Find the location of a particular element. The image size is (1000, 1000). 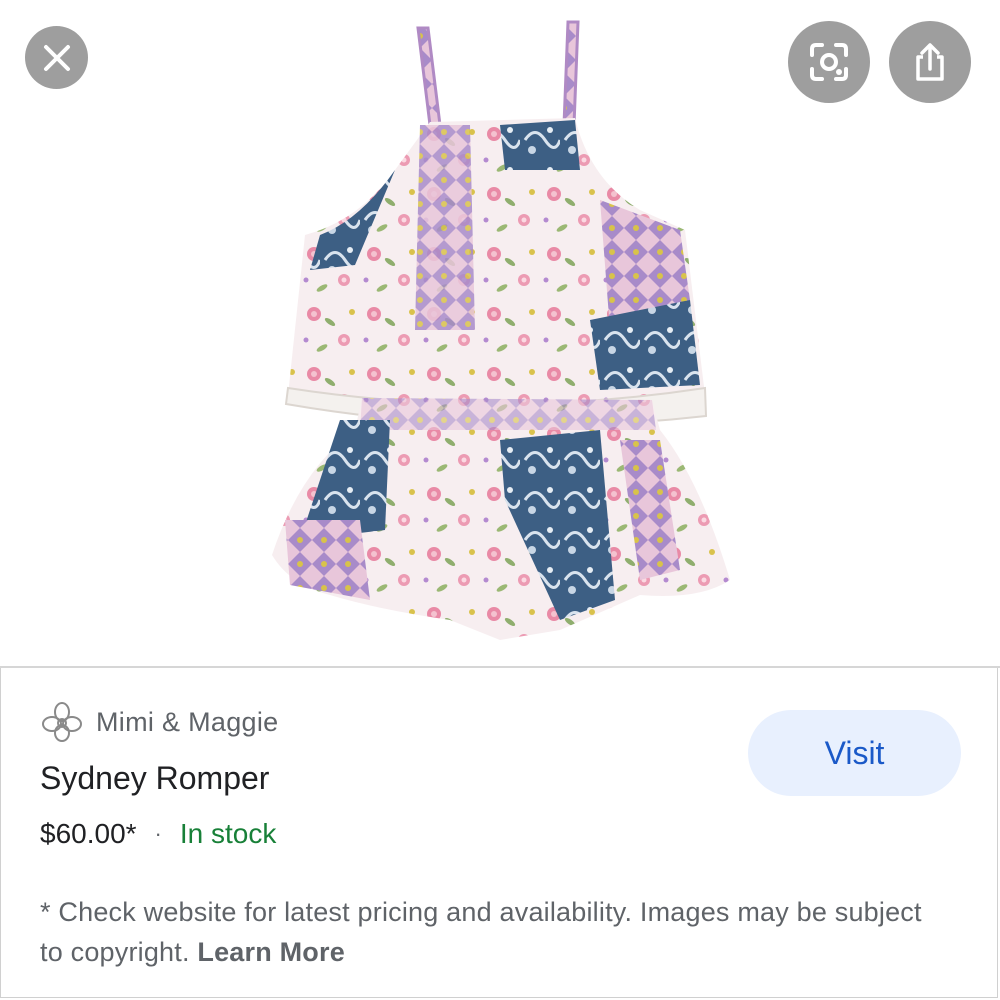

share-icon is located at coordinates (930, 62).